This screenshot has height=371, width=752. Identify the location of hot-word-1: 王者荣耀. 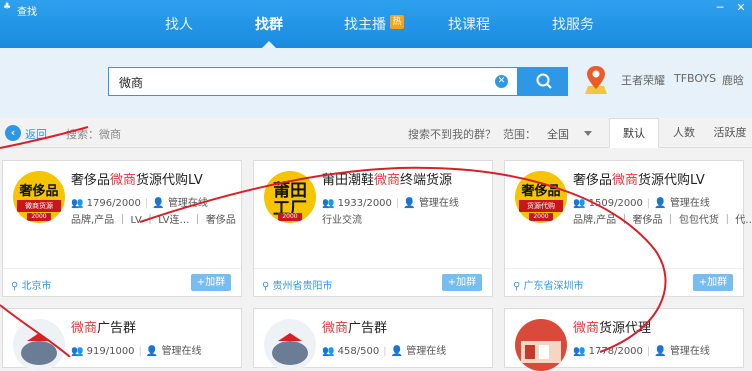
(643, 80).